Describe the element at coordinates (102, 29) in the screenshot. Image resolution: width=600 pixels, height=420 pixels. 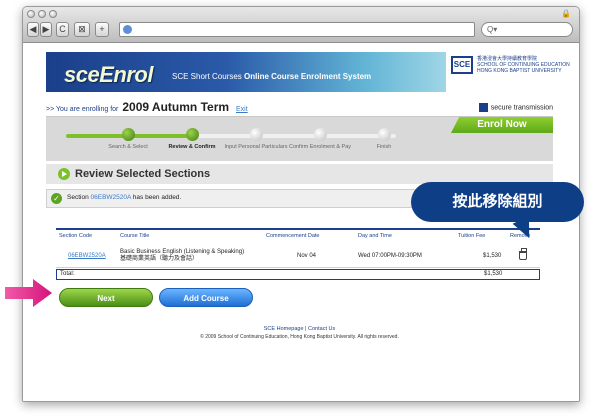
I see `new-tab-button: +` at that location.